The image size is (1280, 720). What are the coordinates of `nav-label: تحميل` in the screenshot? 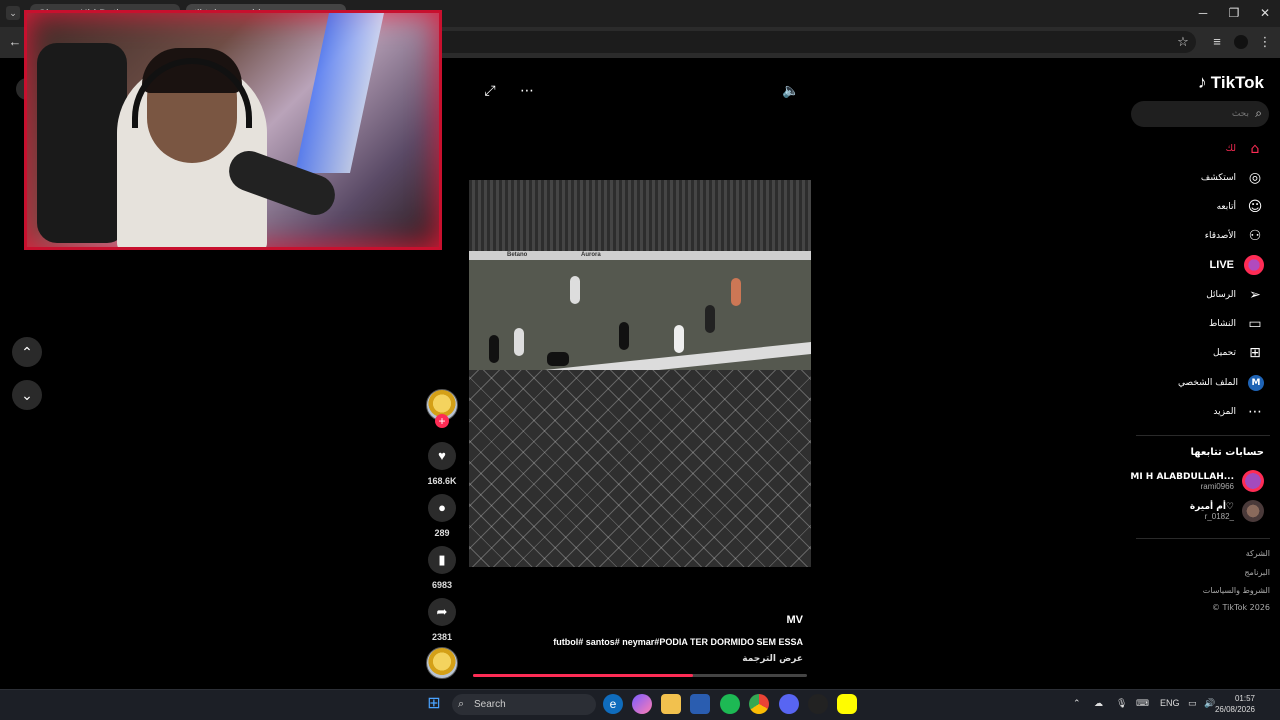 It's located at (1224, 353).